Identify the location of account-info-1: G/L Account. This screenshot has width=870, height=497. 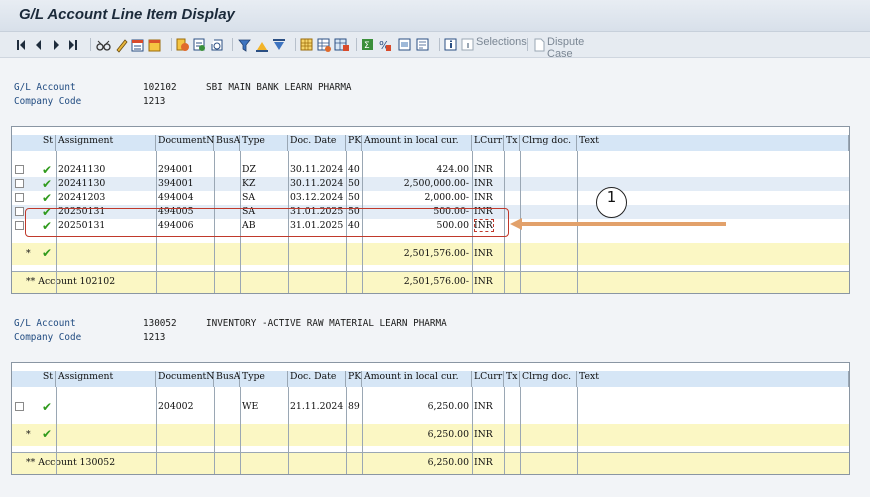
(45, 88).